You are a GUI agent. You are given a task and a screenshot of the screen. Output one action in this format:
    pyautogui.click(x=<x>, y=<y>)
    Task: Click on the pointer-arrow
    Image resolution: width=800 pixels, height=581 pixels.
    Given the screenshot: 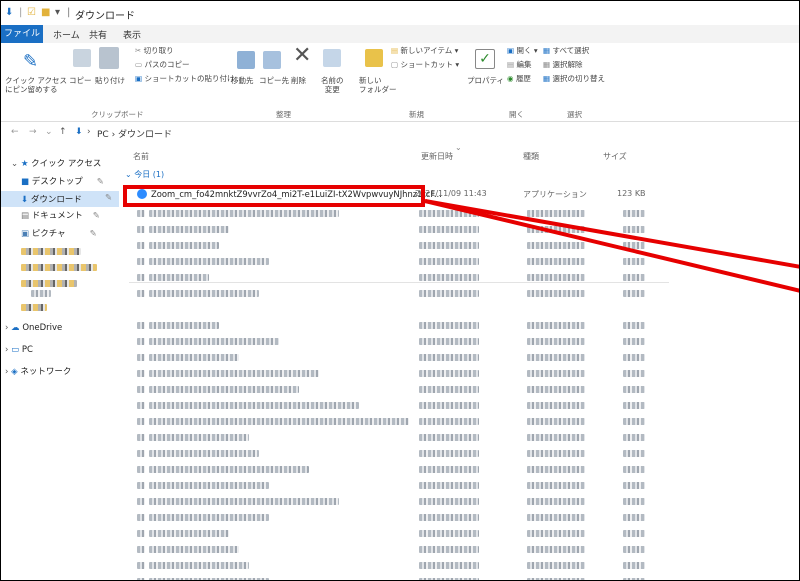 What is the action you would take?
    pyautogui.click(x=611, y=246)
    